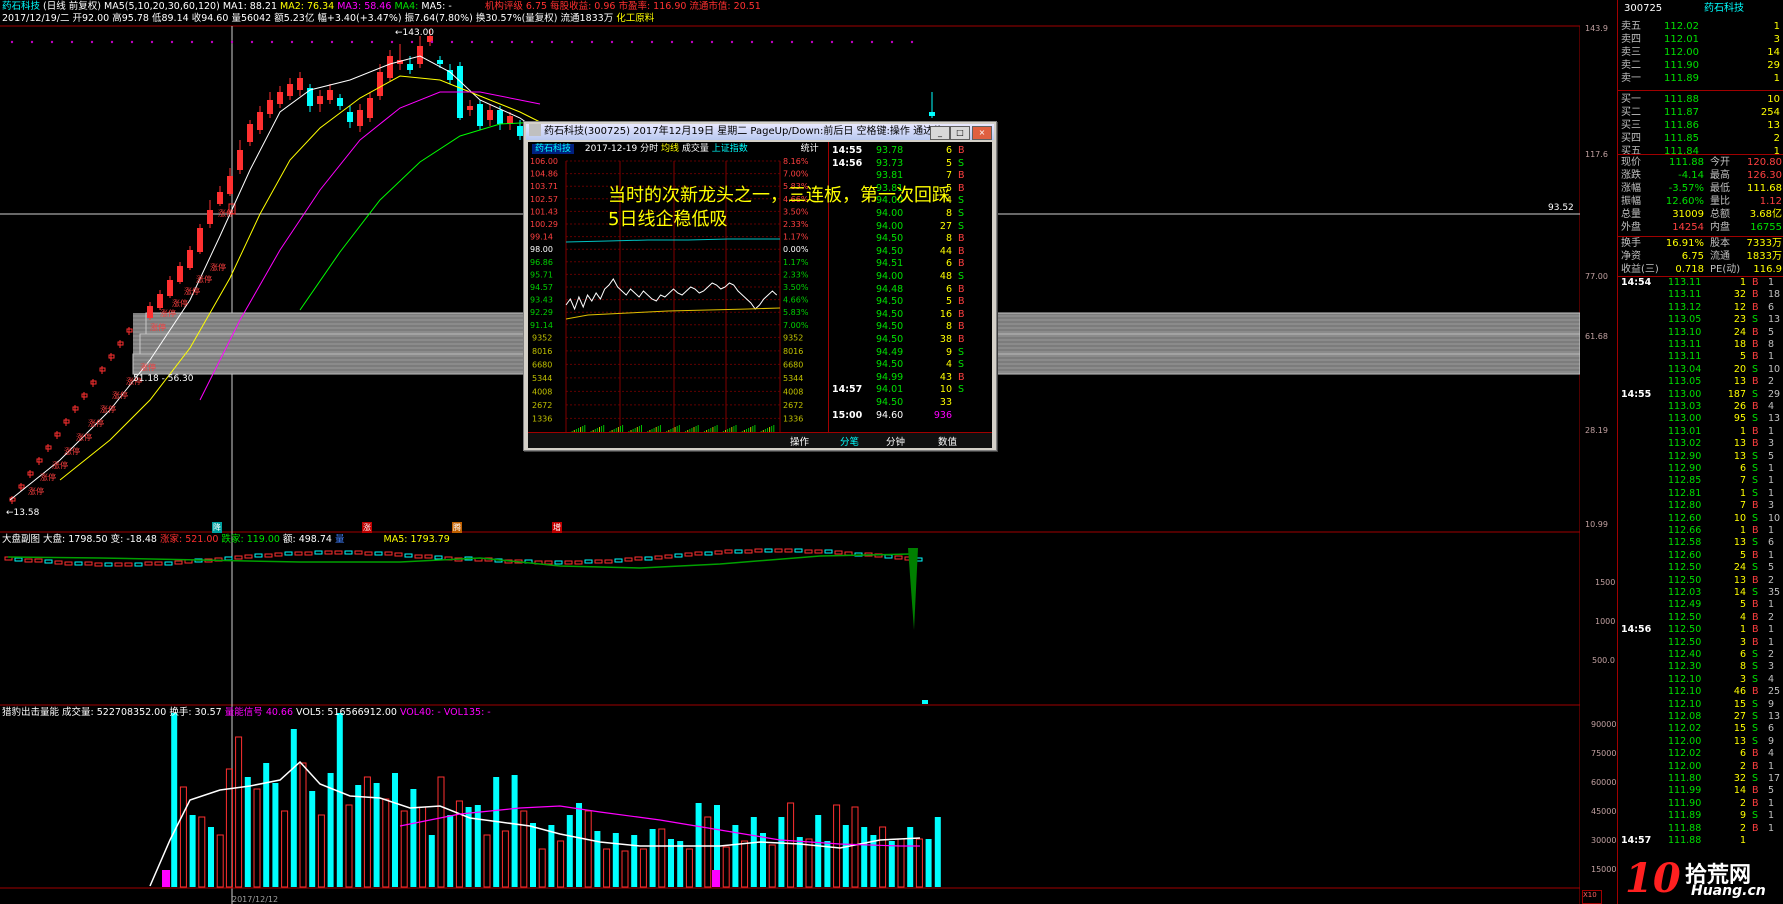 This screenshot has height=904, width=1783. What do you see at coordinates (907, 164) in the screenshot?
I see `popup-tick-row: 14:56 93.73 5 S` at bounding box center [907, 164].